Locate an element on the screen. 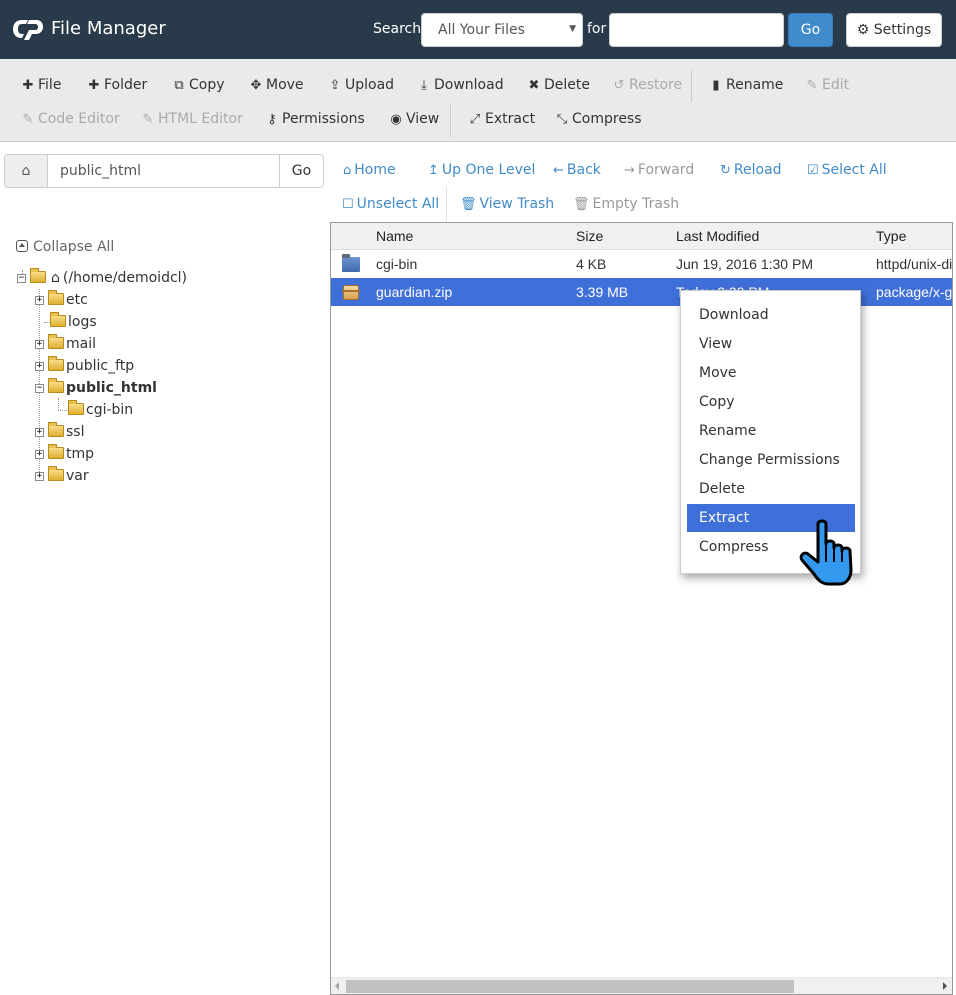  nav-up-one-level-button: ↥ Up One Level is located at coordinates (481, 170).